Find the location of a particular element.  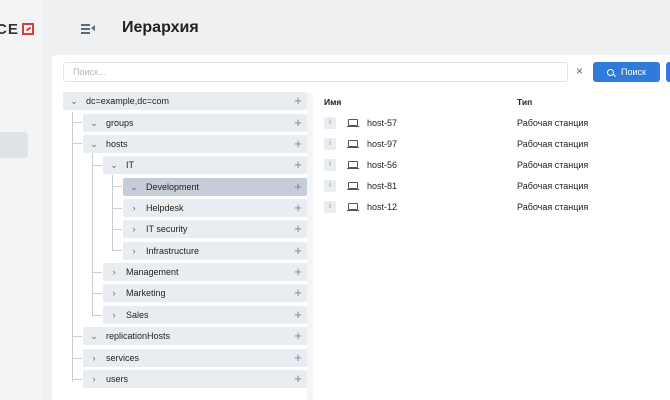

splitter is located at coordinates (310, 246).